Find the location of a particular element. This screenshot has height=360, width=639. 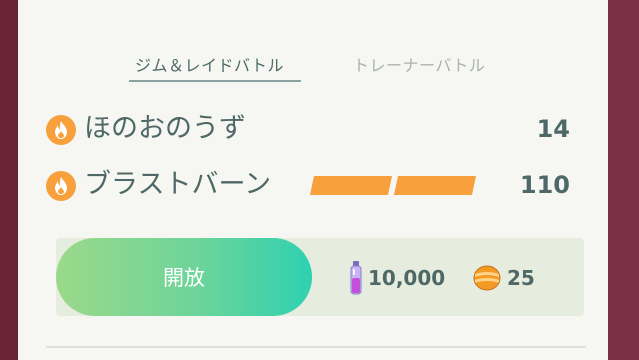

charged-move-power: 110 is located at coordinates (544, 185).